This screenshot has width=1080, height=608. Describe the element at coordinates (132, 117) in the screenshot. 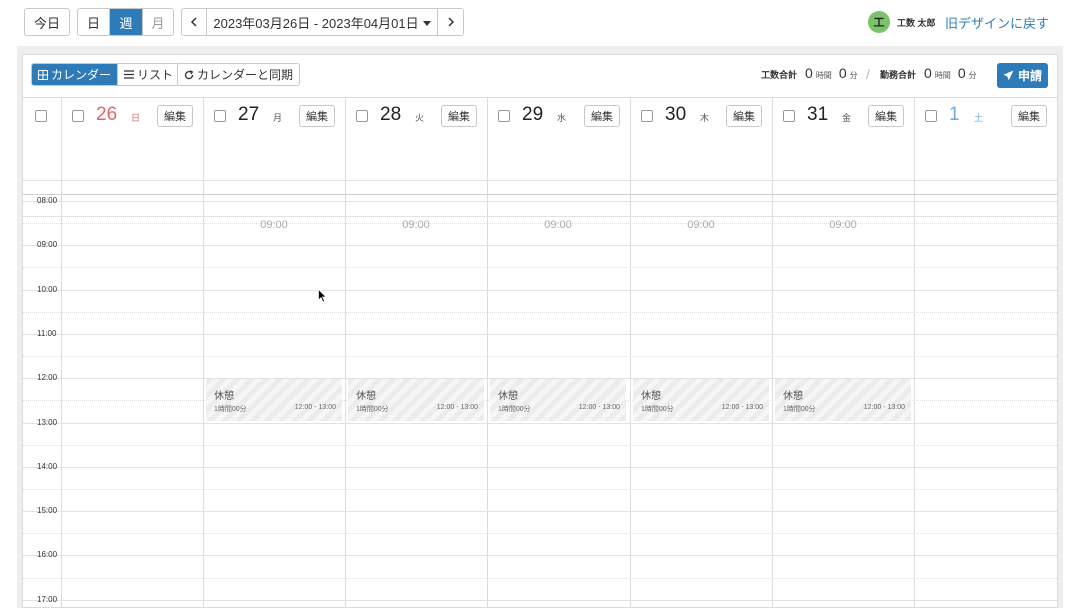

I see `day-header: 26 日 編集` at that location.